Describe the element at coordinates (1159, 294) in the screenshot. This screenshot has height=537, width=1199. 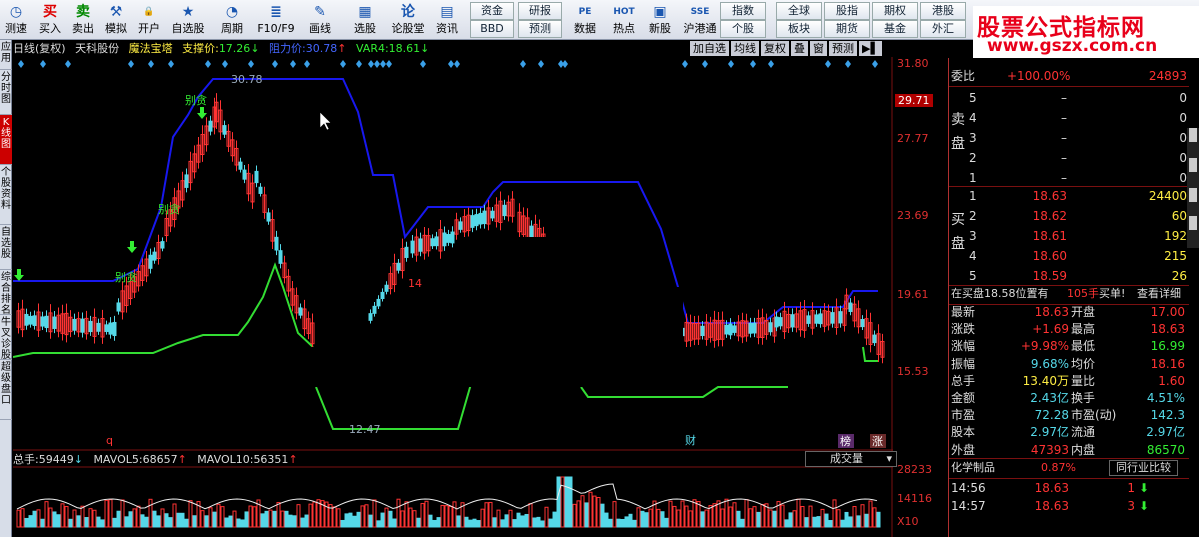
I see `view-detail-link: 查看详细` at that location.